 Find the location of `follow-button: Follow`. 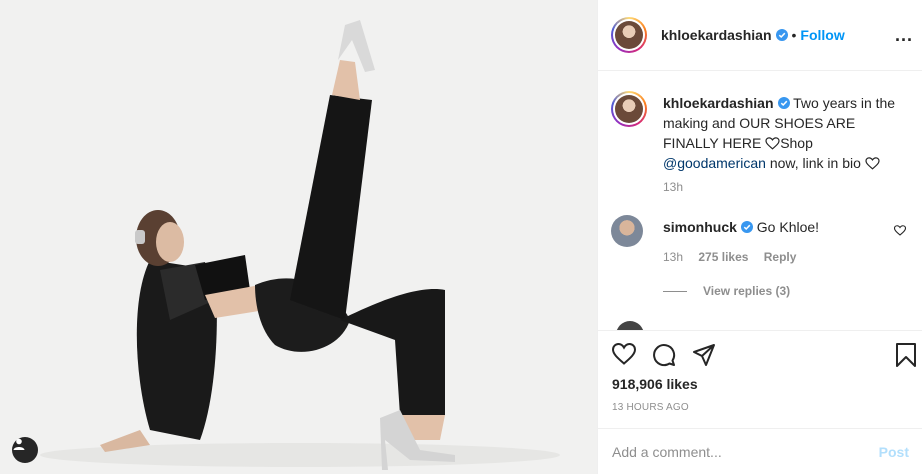

follow-button: Follow is located at coordinates (822, 35).